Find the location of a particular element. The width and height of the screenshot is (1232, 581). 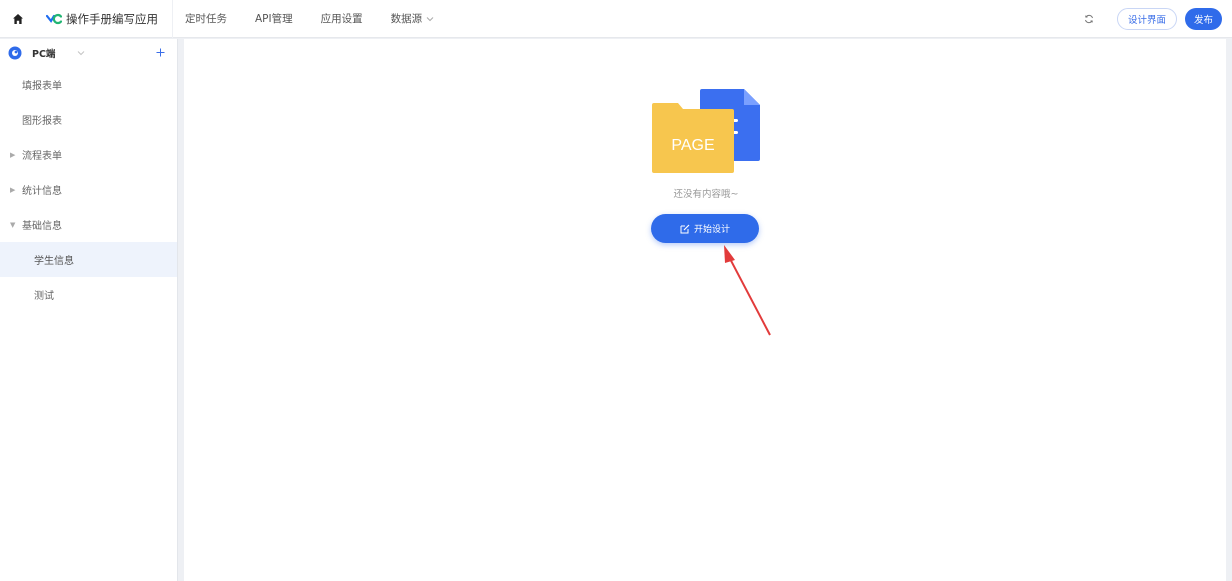

empty-page-illustration: PAGE is located at coordinates (706, 131).